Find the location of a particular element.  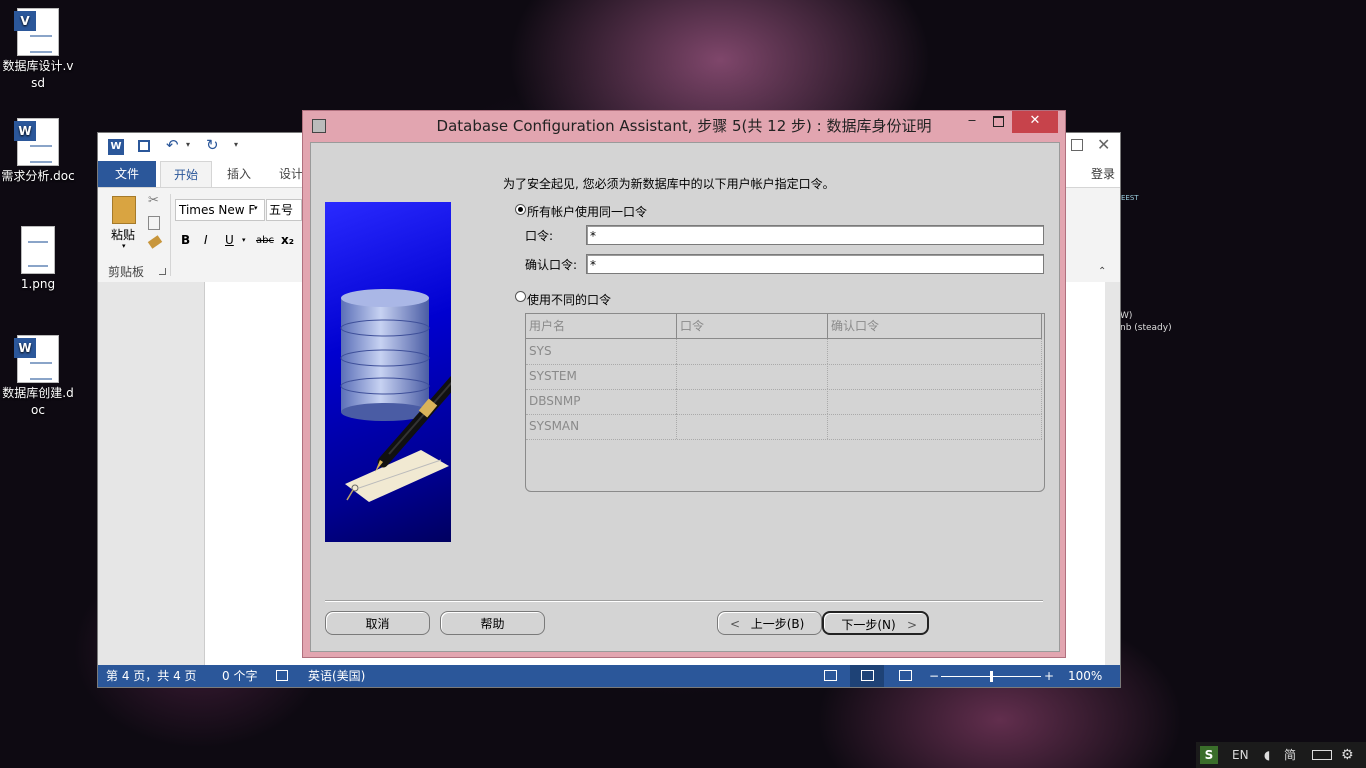

system-tray: S EN ◖ 简 ⚙ is located at coordinates (1281, 755).